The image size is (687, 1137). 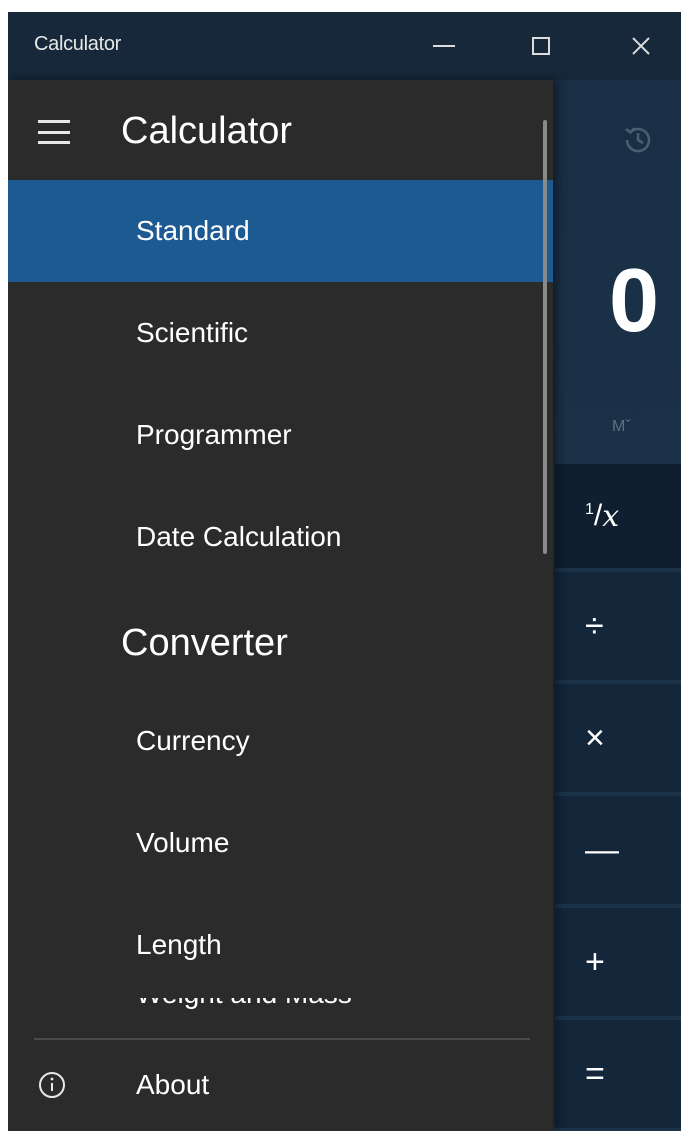 I want to click on about-label: About, so click(x=173, y=1084).